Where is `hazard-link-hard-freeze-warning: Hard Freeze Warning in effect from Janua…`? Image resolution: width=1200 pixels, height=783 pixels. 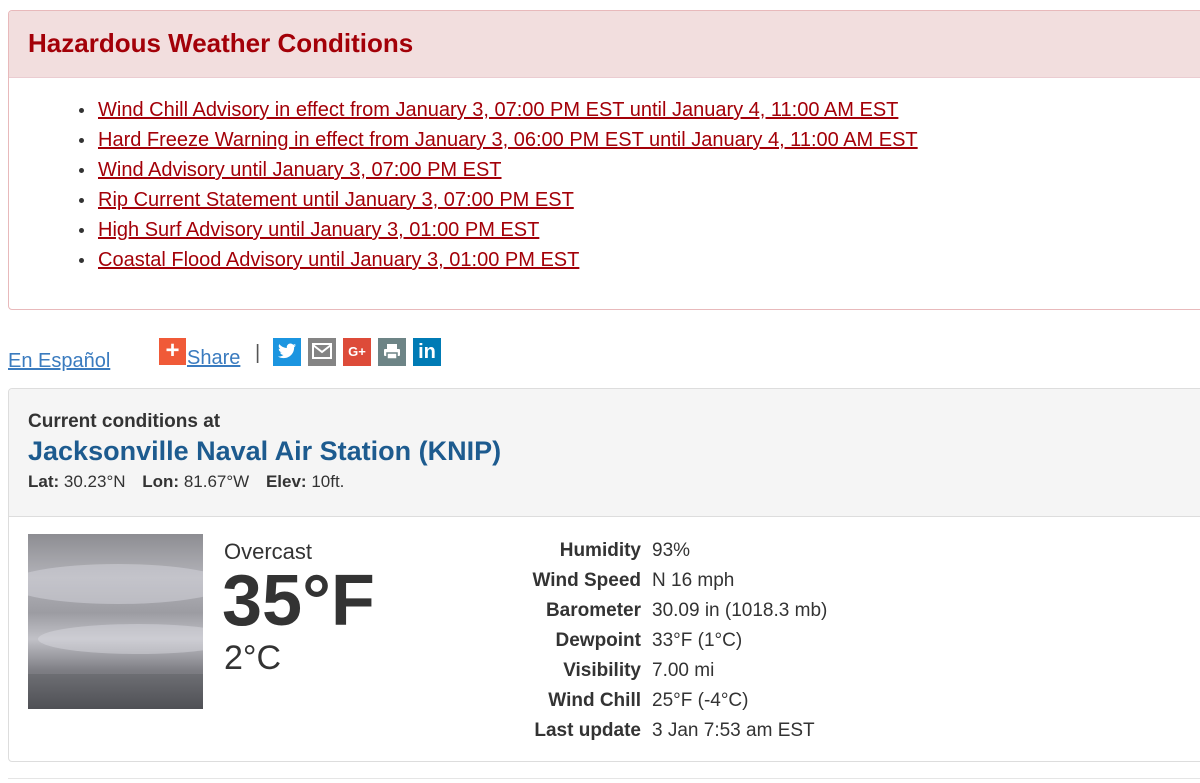
hazard-link-hard-freeze-warning: Hard Freeze Warning in effect from Janua… is located at coordinates (508, 140).